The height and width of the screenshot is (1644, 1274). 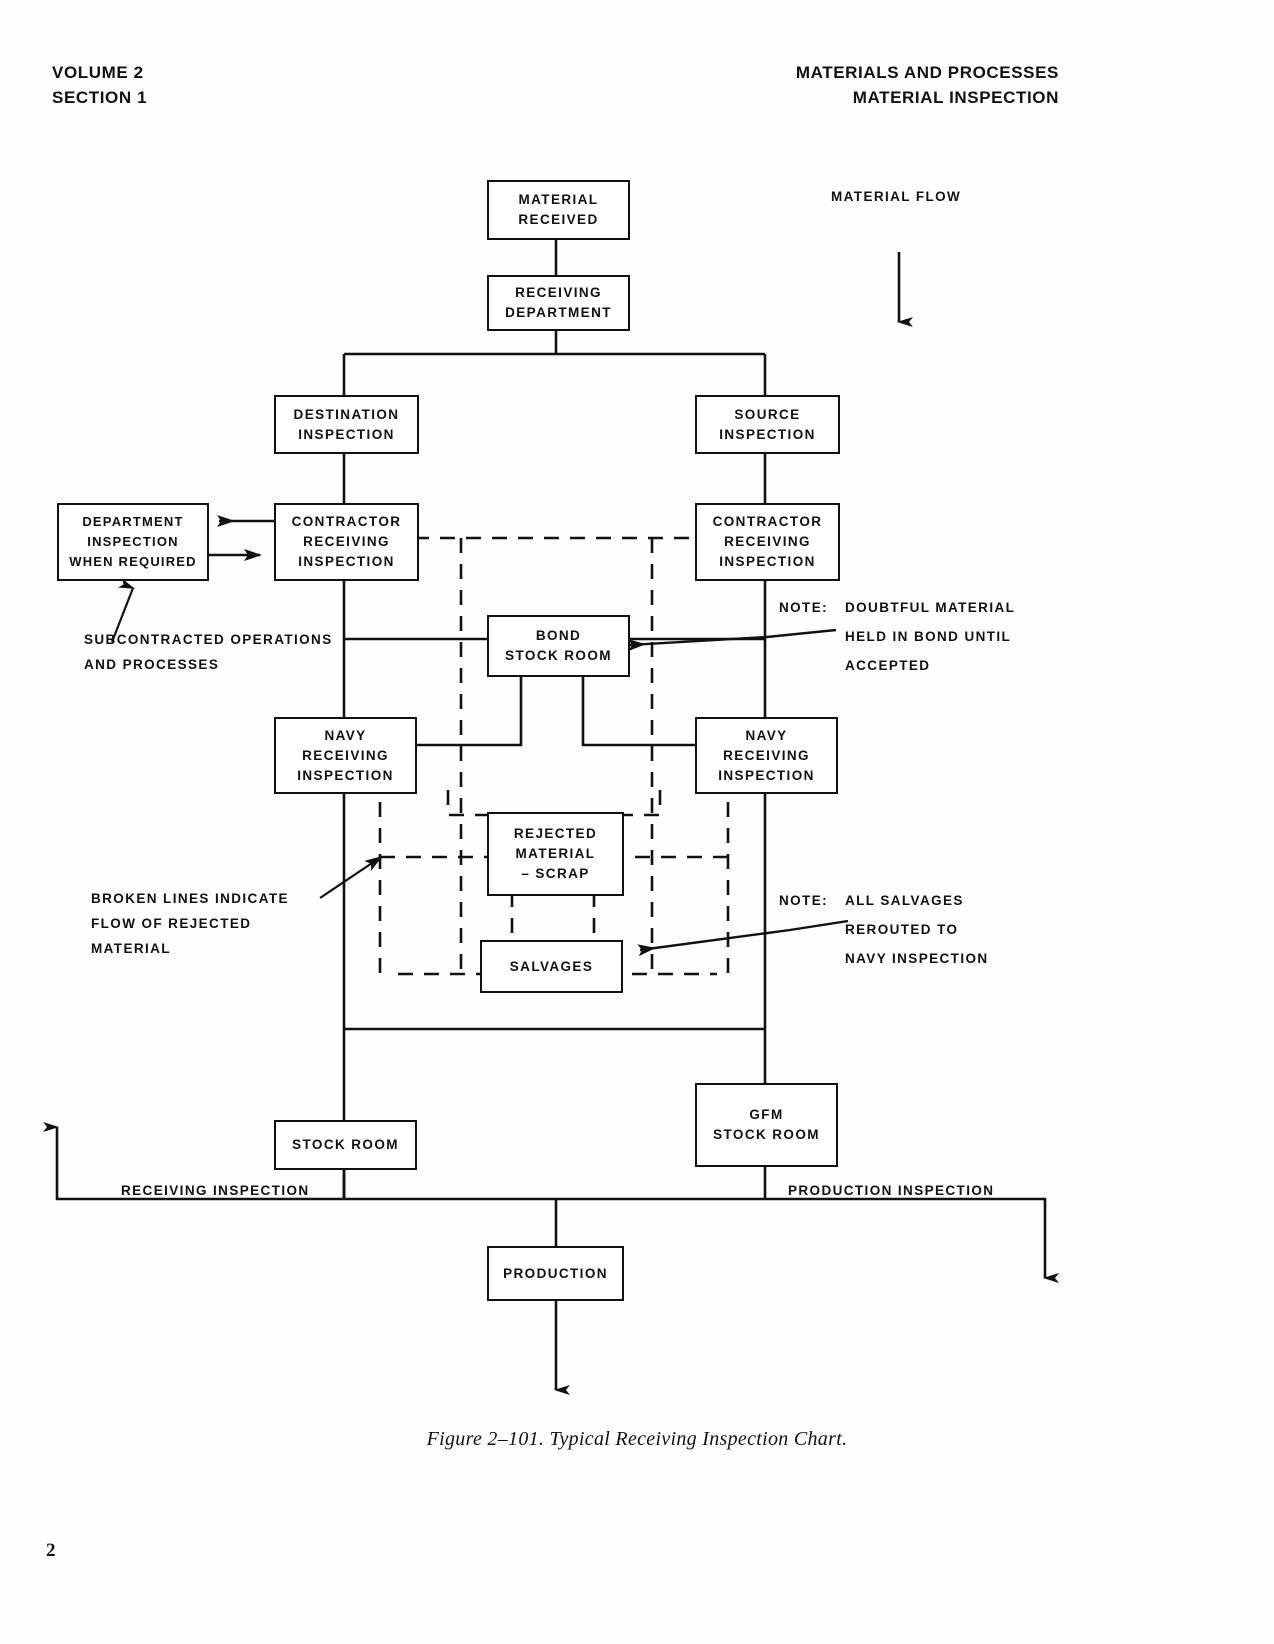 I want to click on annotation-line: SUBCONTRACTED OPERATIONS, so click(x=208, y=639).